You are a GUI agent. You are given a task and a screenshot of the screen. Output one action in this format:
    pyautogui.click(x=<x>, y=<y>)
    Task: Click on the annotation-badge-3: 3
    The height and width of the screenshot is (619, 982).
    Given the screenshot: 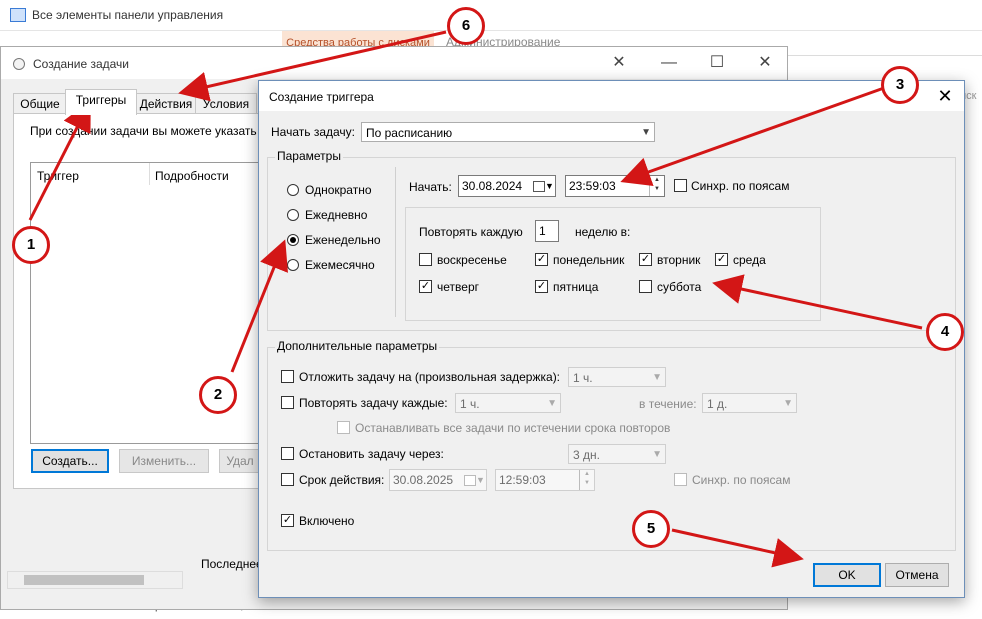 What is the action you would take?
    pyautogui.click(x=900, y=85)
    